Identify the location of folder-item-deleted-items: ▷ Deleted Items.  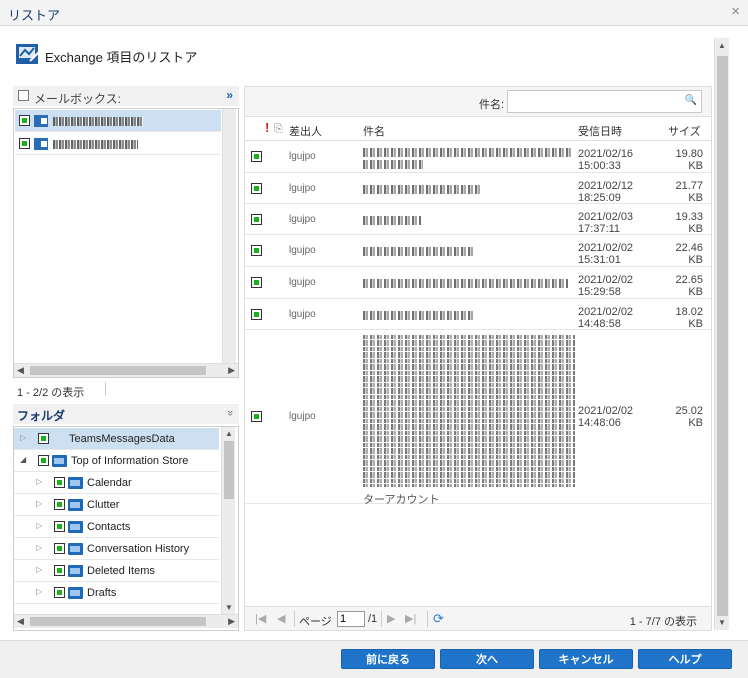
(116, 571).